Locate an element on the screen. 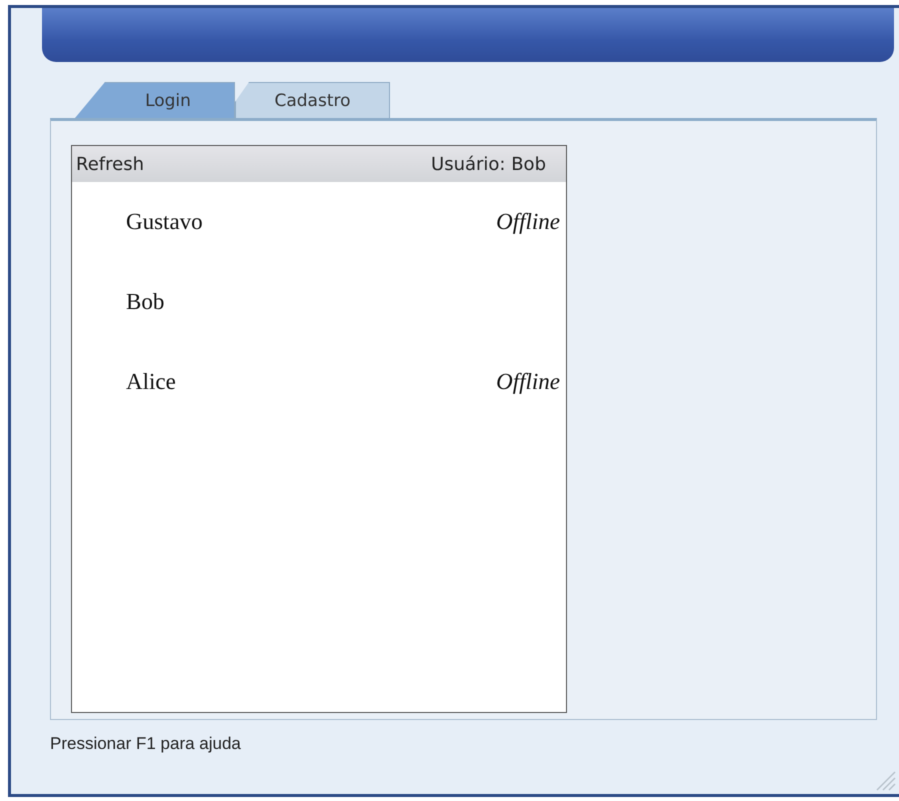 The width and height of the screenshot is (899, 801). user-name: Bob is located at coordinates (145, 302).